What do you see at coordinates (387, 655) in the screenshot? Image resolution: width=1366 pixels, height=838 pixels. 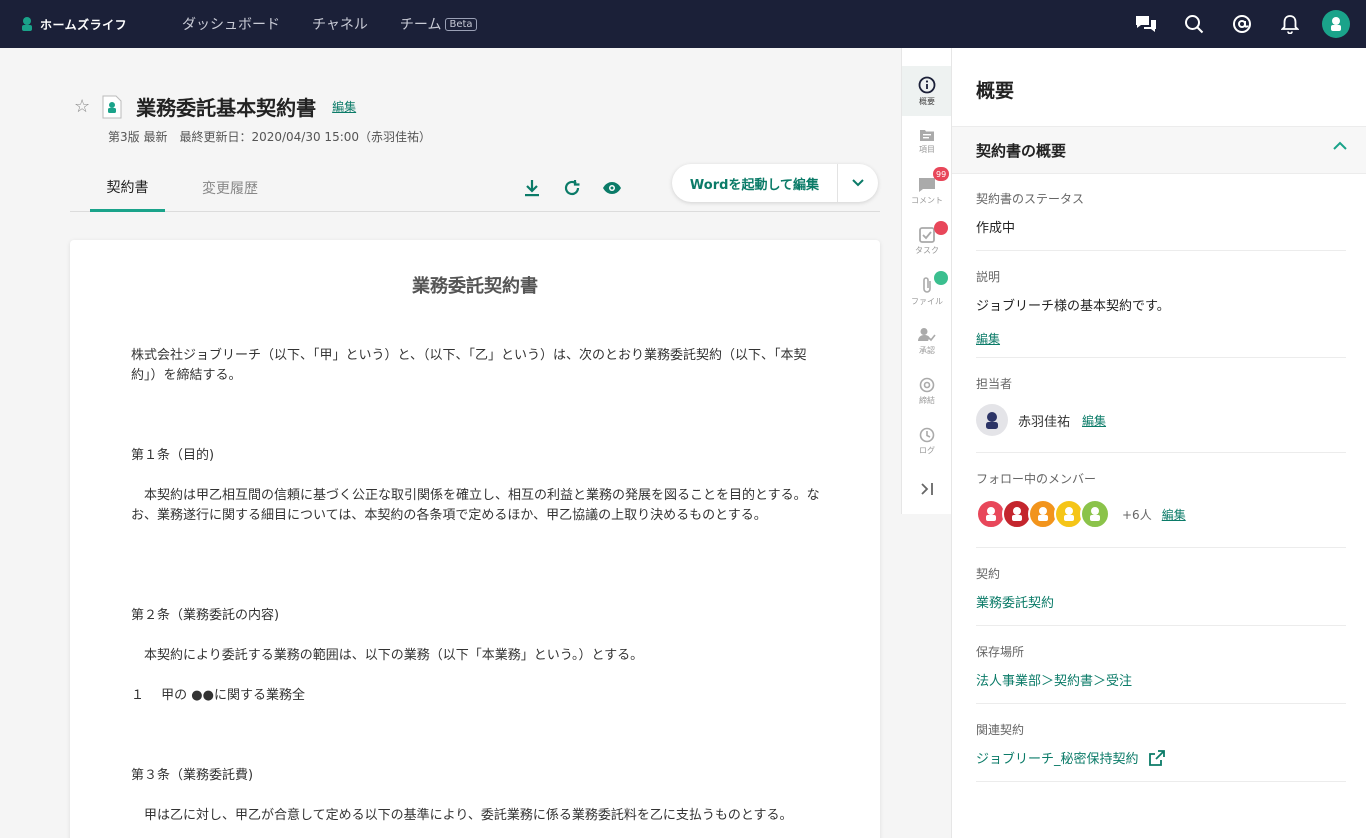 I see `article-2-body: 本契約により委託する業務の範囲は、以下の業務（以下「本業務」という。）とする。` at bounding box center [387, 655].